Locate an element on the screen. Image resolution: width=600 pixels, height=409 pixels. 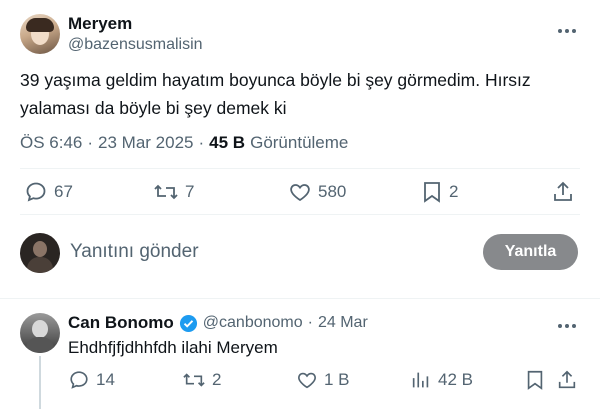
view-count: 45 B is located at coordinates (227, 142).